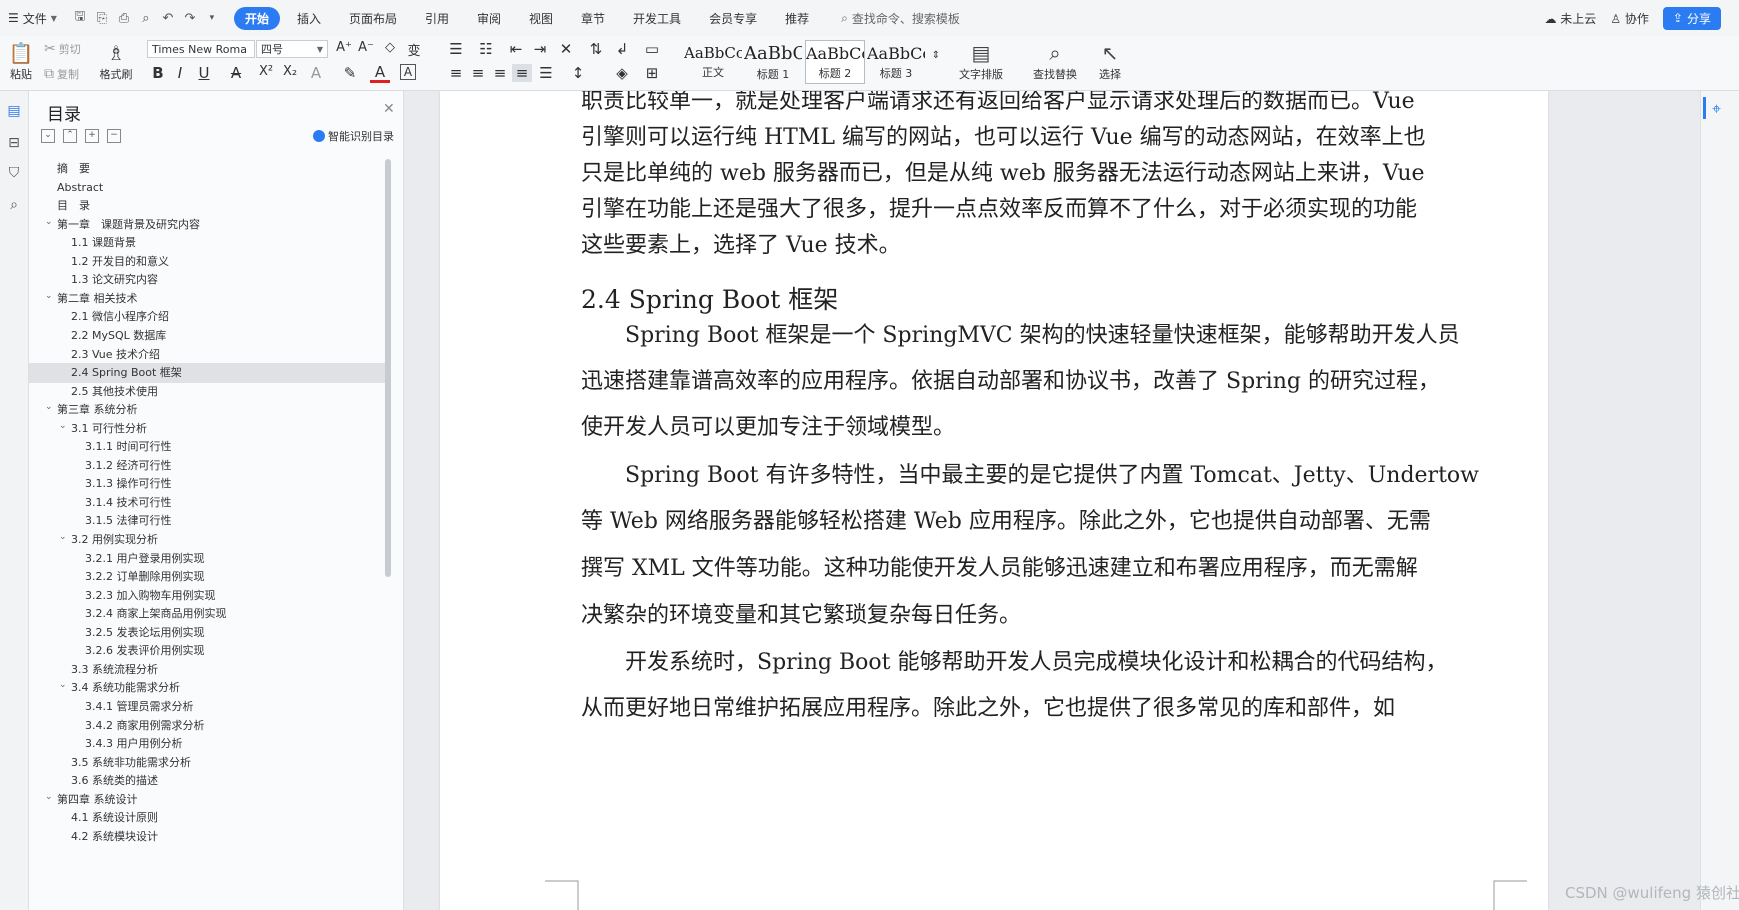  What do you see at coordinates (366, 47) in the screenshot?
I see `shrink-font-icon: A⁻` at bounding box center [366, 47].